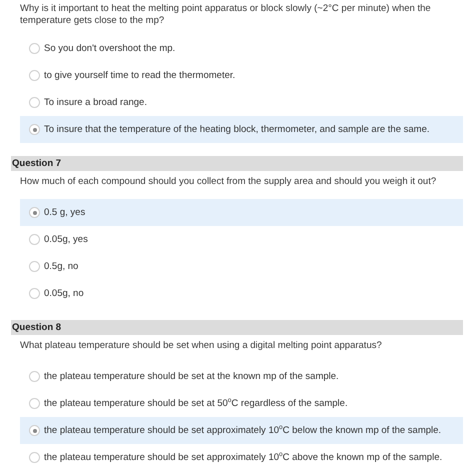 Image resolution: width=474 pixels, height=475 pixels. I want to click on option-label: the plateau temperature should be set at 50$^{o}$C regardless of the sample., so click(196, 403).